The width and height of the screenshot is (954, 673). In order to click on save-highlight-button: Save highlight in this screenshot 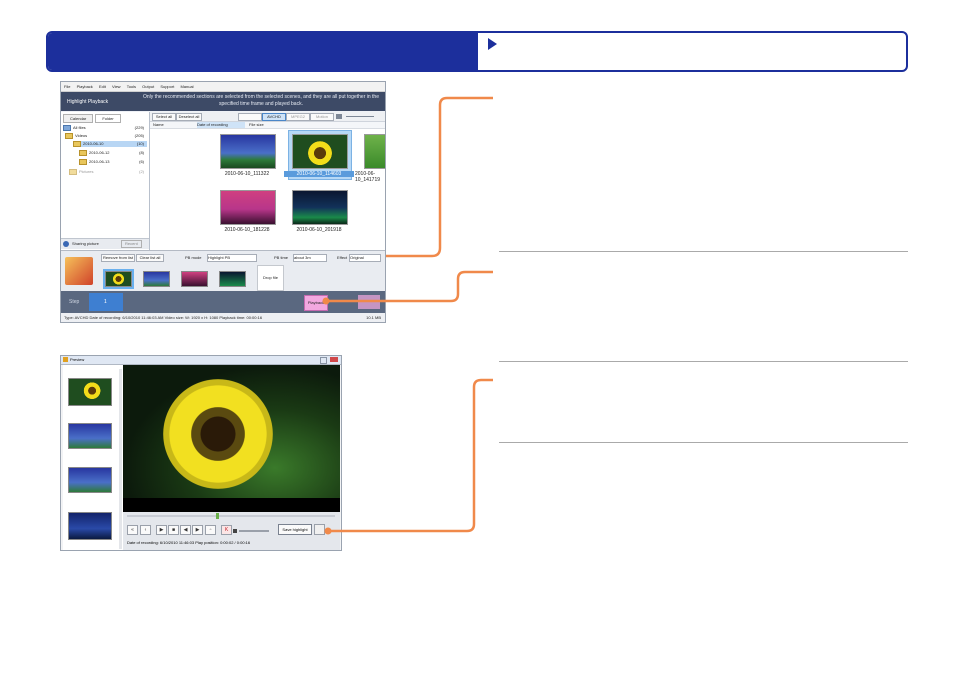, I will do `click(295, 529)`.